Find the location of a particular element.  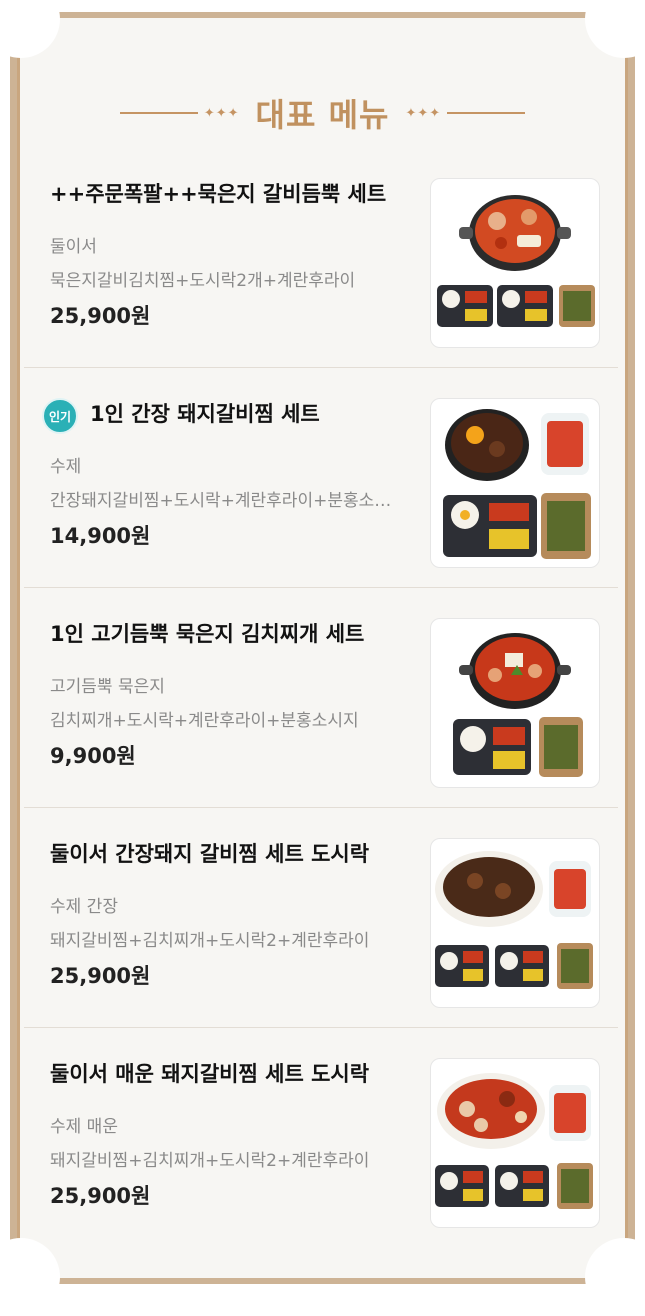

spicy-galbi-jjim-two-photo-icon is located at coordinates (514, 1141).